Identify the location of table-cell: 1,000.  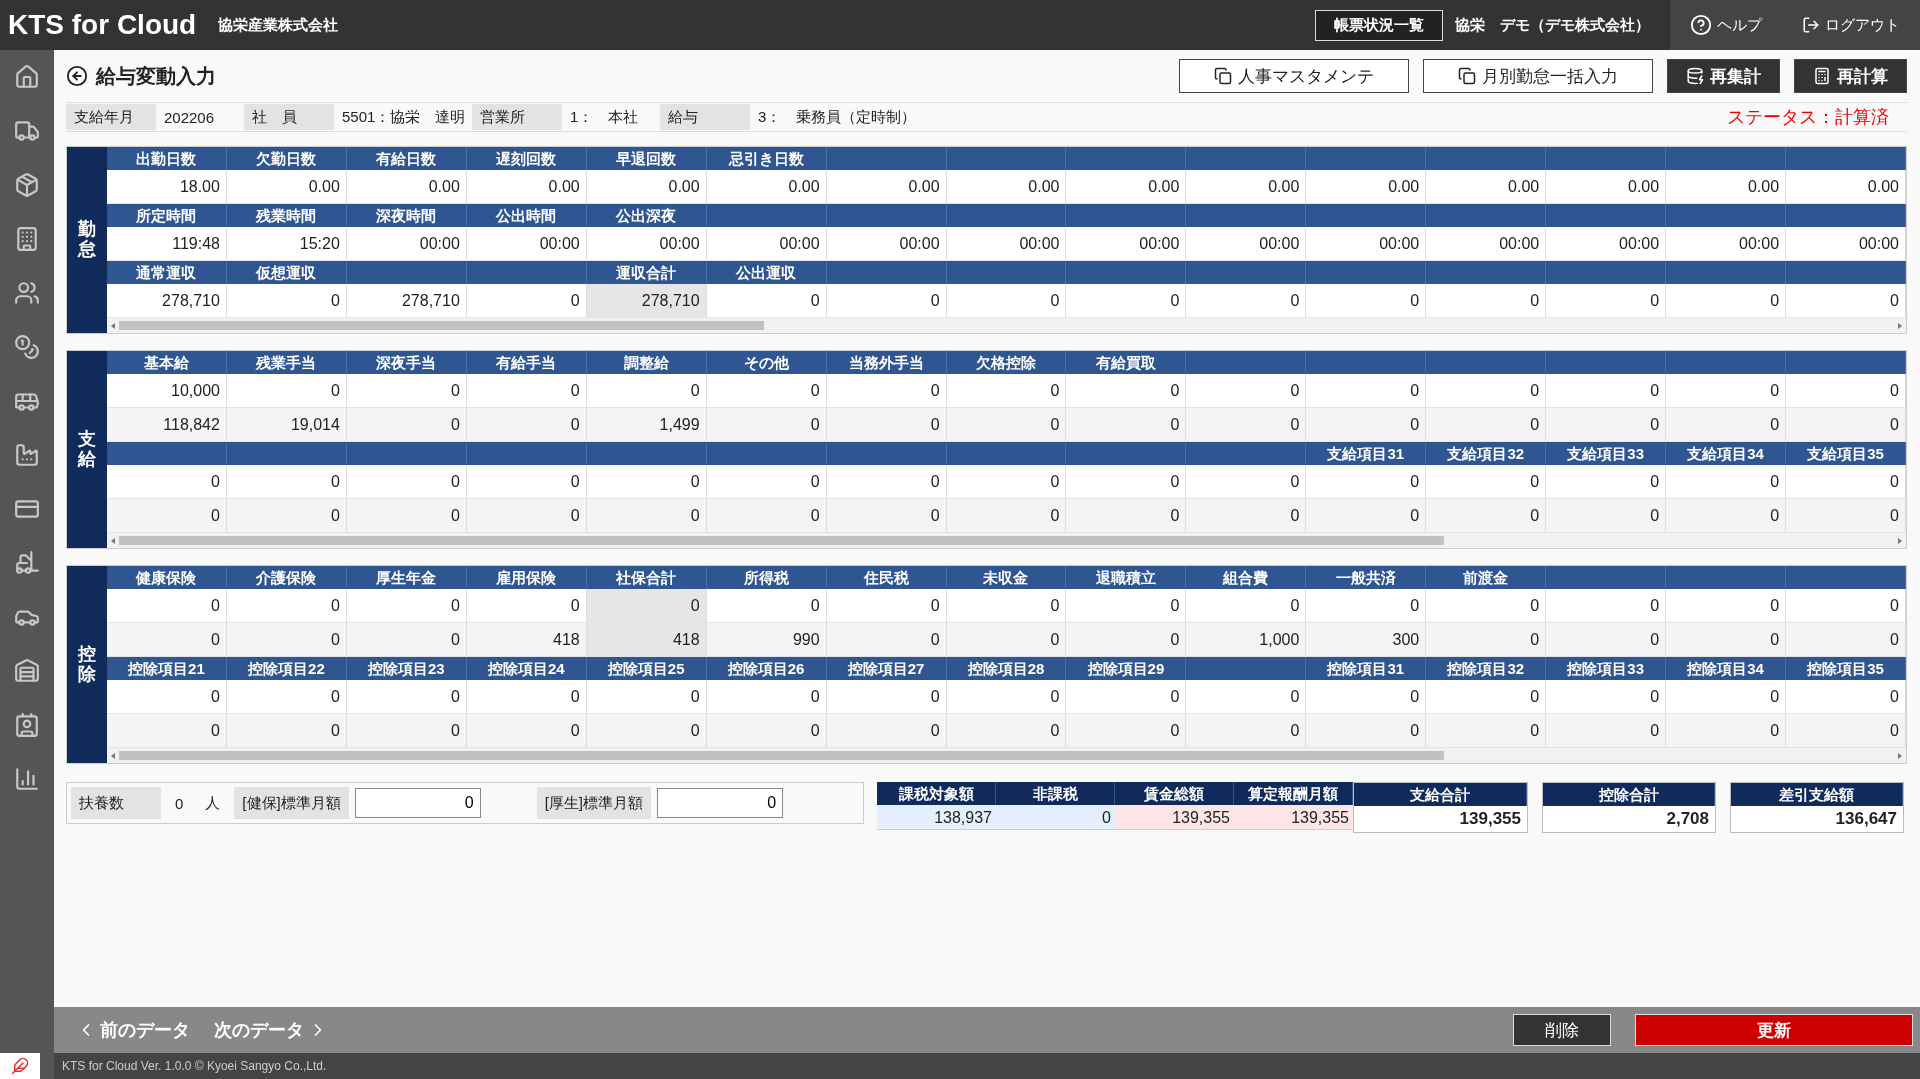
(1246, 640).